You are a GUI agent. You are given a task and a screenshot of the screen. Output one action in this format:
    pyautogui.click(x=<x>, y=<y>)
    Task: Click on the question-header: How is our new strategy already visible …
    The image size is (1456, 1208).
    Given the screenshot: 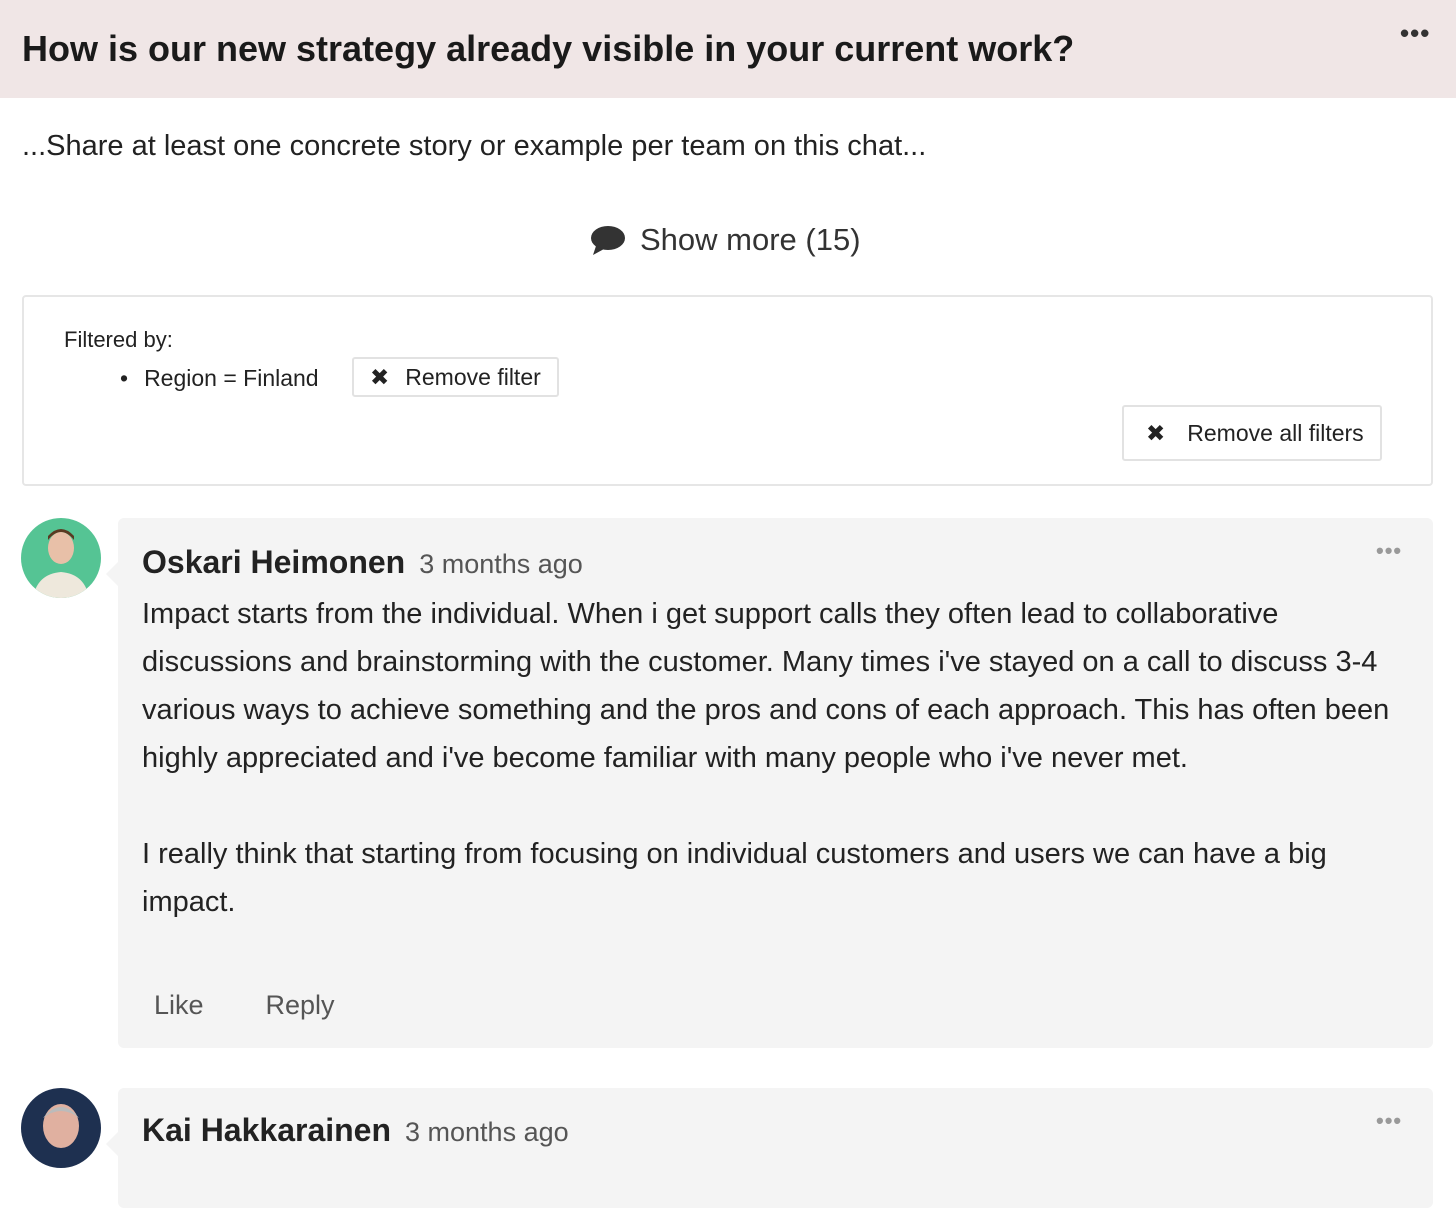 What is the action you would take?
    pyautogui.click(x=728, y=49)
    